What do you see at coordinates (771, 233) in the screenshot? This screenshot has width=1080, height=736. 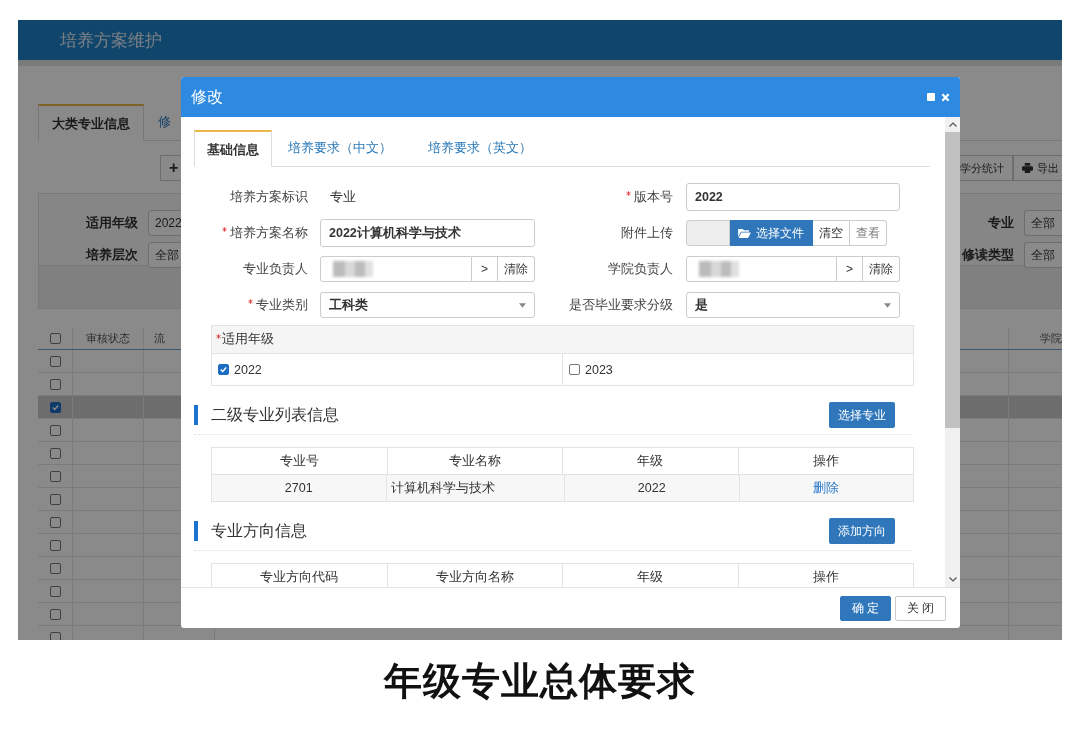 I see `choose-file-button: 选择文件` at bounding box center [771, 233].